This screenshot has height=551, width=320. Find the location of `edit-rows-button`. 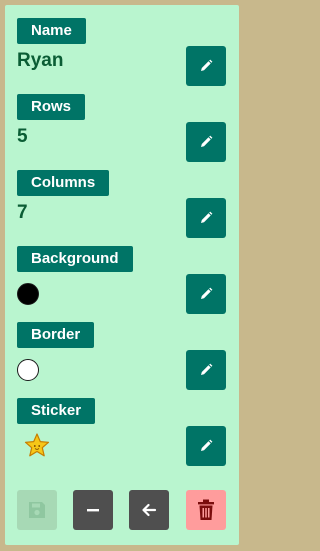

edit-rows-button is located at coordinates (206, 142).